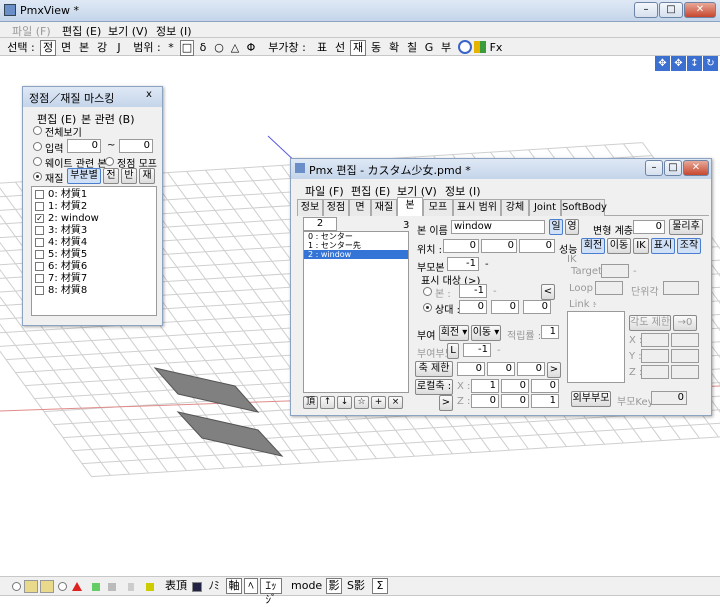 The image size is (720, 607). Describe the element at coordinates (147, 176) in the screenshot. I see `redo-button: 재` at that location.